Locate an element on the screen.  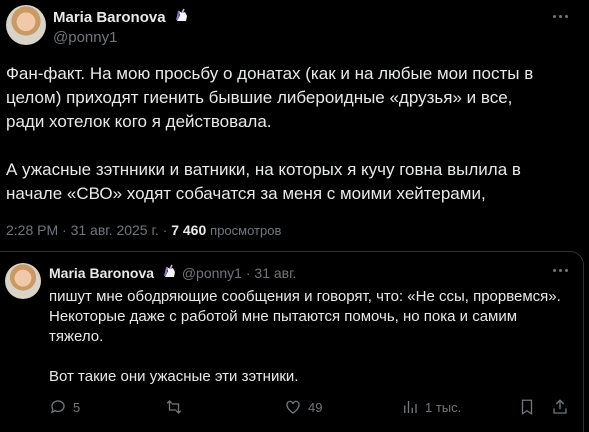
view-count: 7 460 is located at coordinates (189, 230).